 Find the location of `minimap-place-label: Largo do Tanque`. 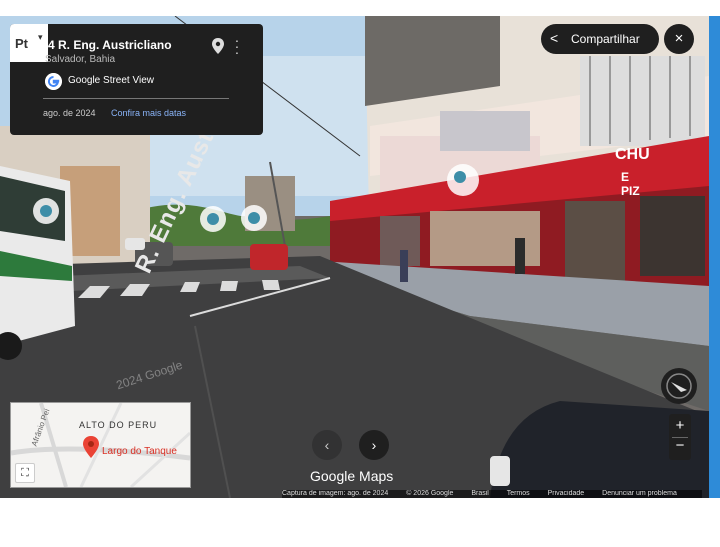

minimap-place-label: Largo do Tanque is located at coordinates (139, 451).